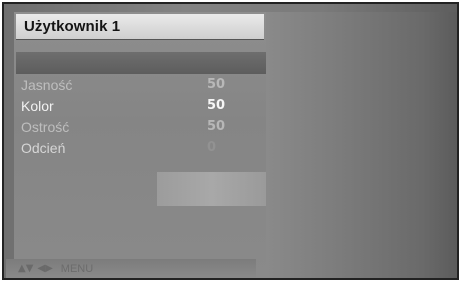 This screenshot has width=461, height=282. Describe the element at coordinates (131, 268) in the screenshot. I see `osd-footer: ▲▼ ◀▶ MENU` at that location.